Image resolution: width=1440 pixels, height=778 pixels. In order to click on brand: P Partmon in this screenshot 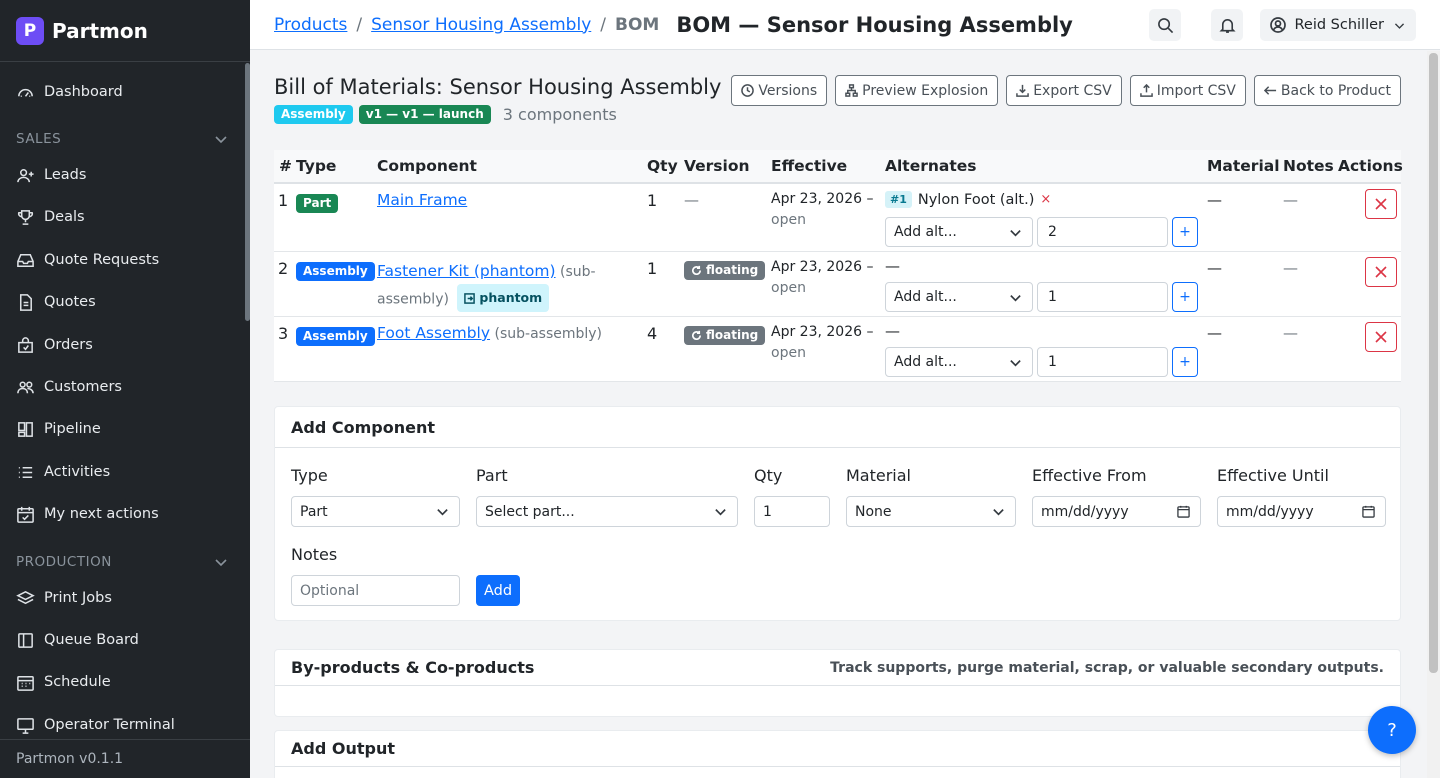, I will do `click(125, 31)`.